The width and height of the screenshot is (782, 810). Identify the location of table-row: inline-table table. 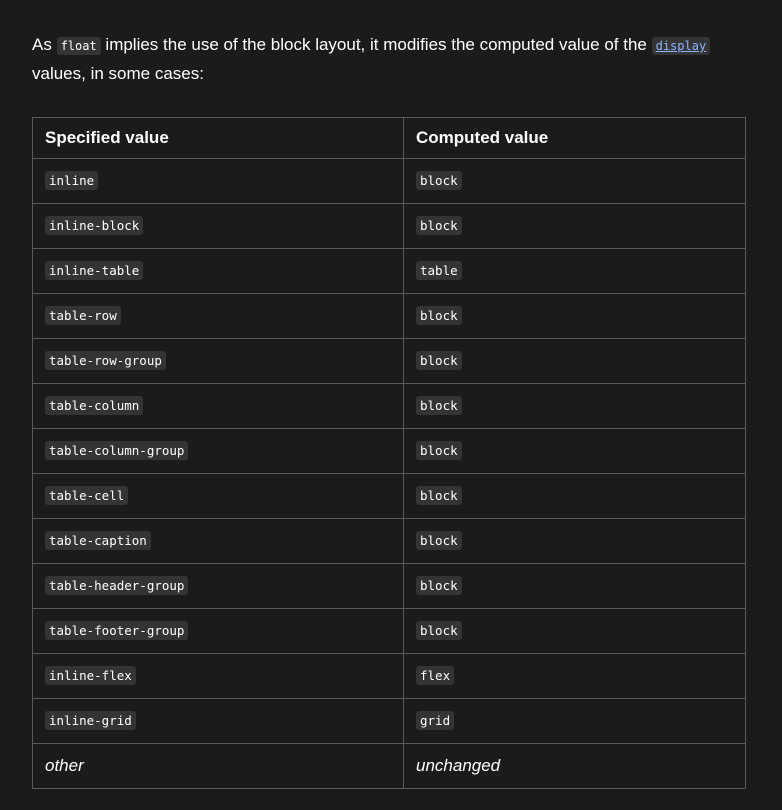
(389, 271).